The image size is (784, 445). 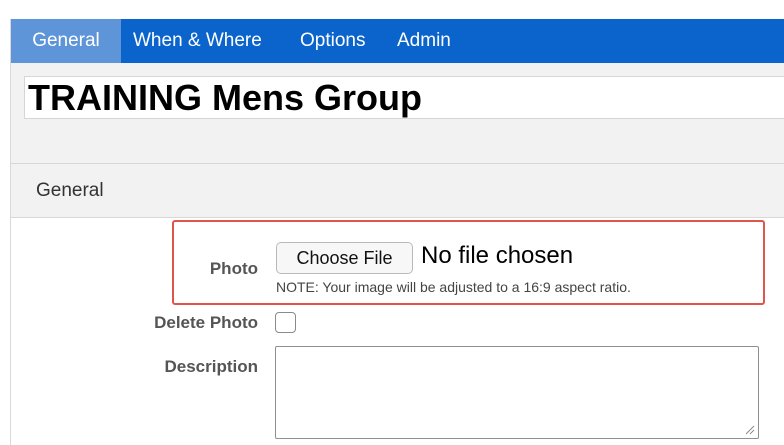 What do you see at coordinates (206, 322) in the screenshot?
I see `delete-photo-label: Delete Photo` at bounding box center [206, 322].